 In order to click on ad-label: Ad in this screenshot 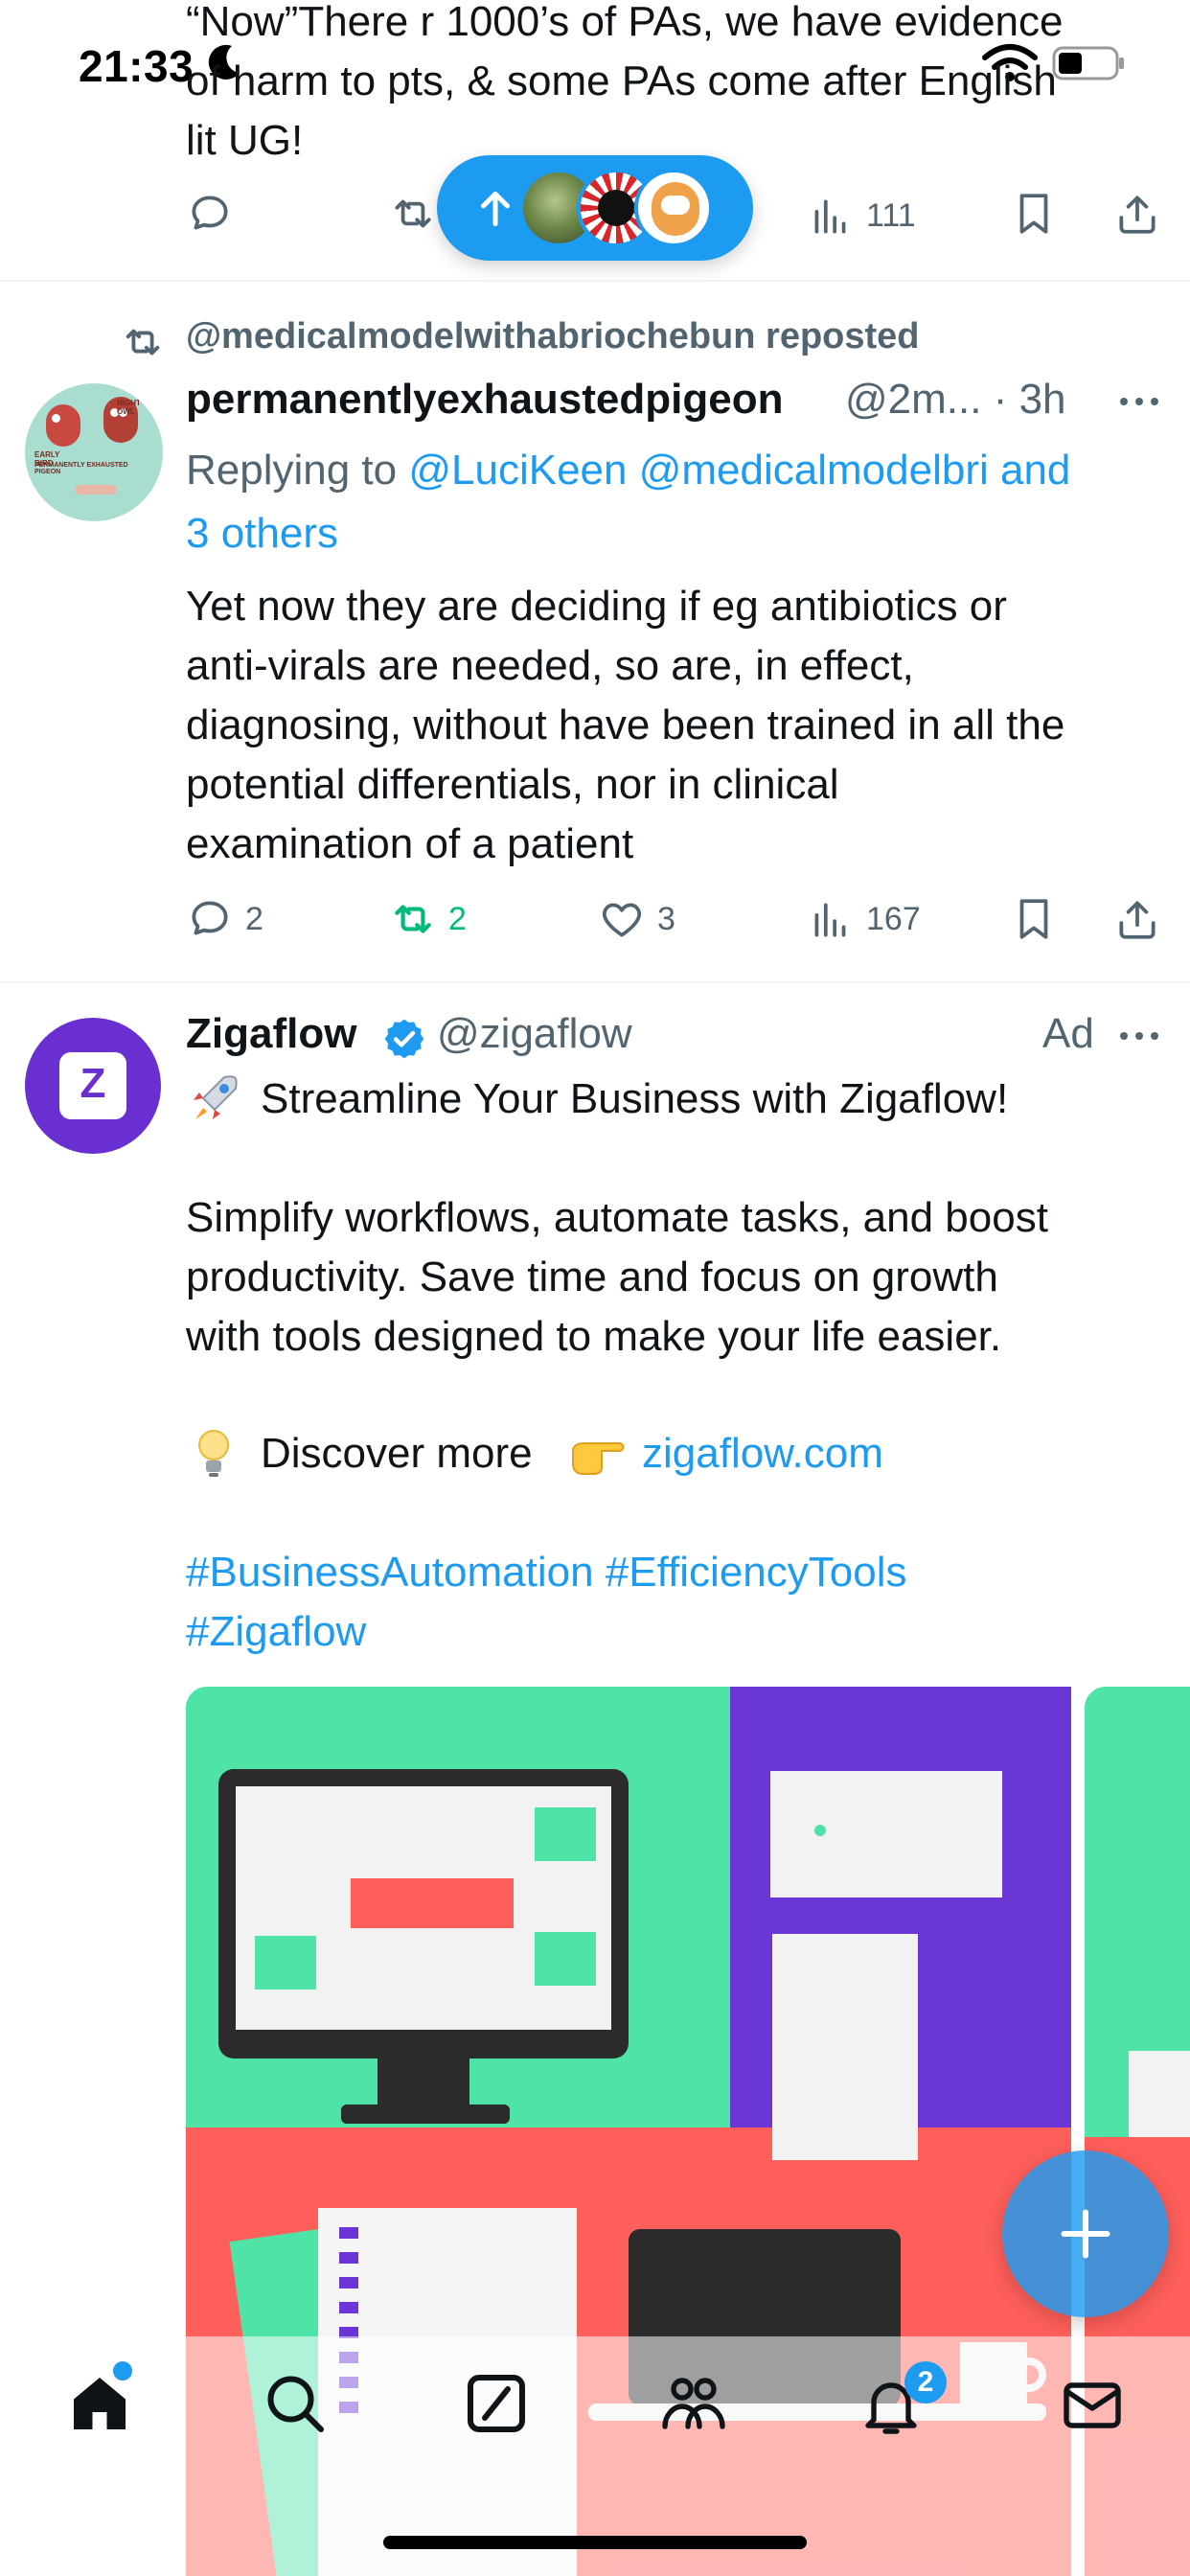, I will do `click(1068, 1033)`.